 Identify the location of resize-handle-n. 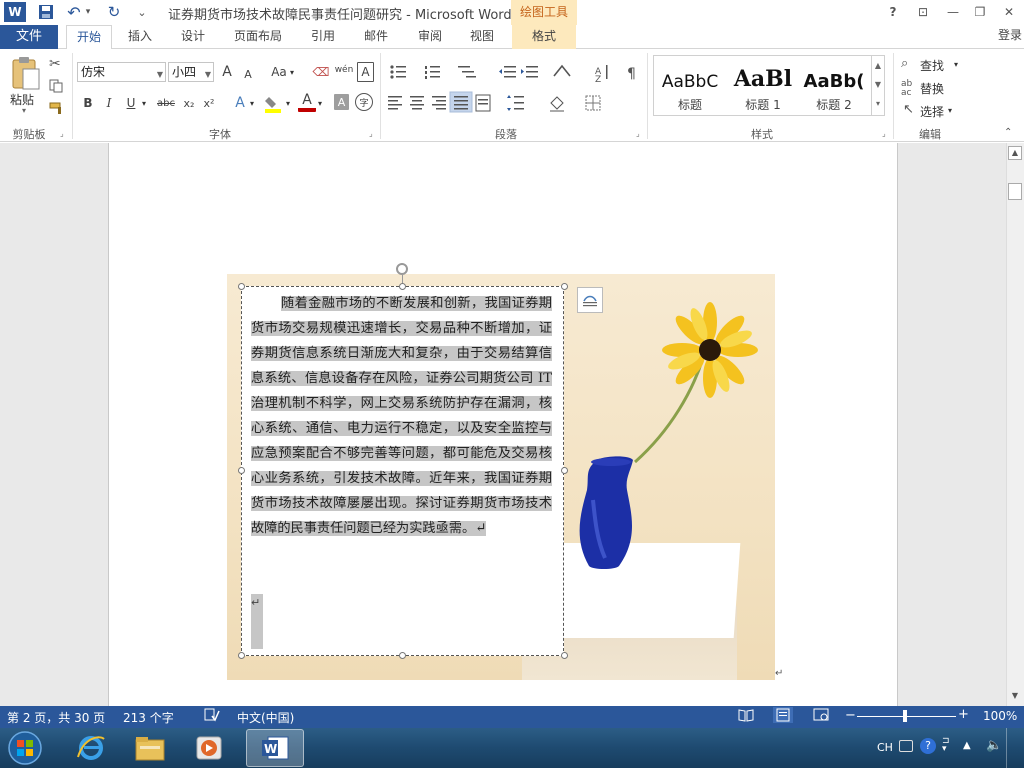
(402, 286).